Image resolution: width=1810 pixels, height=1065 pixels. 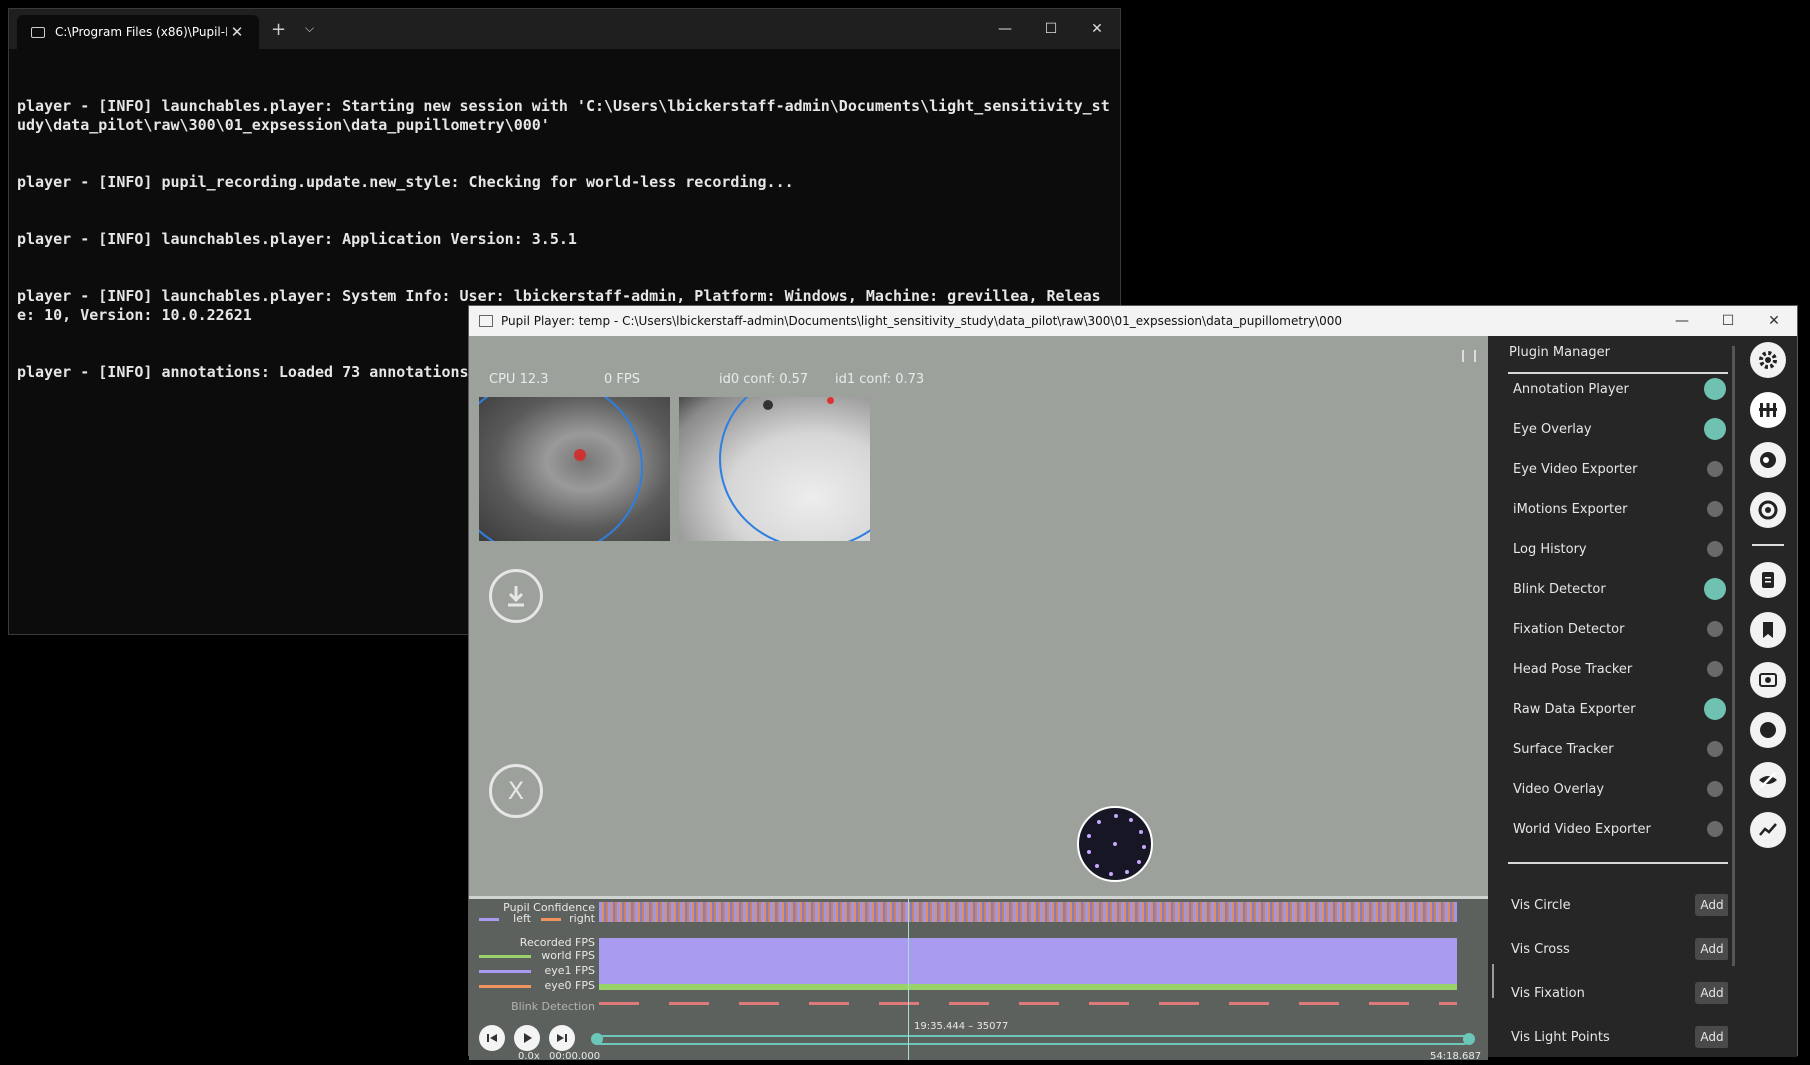 What do you see at coordinates (1619, 429) in the screenshot?
I see `plugin-eye-overlay: Eye Overlay` at bounding box center [1619, 429].